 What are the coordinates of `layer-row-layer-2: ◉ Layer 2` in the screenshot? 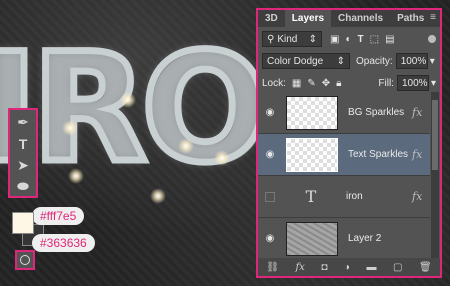 It's located at (344, 239).